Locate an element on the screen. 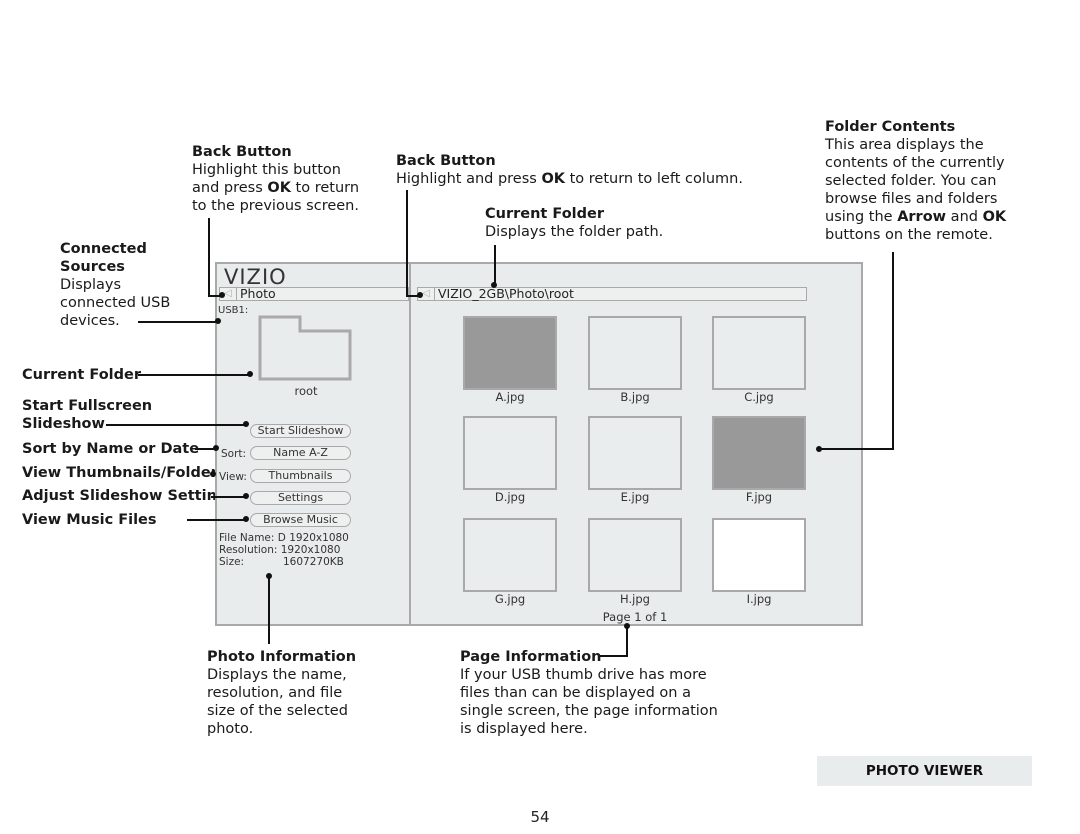 The image size is (1080, 834). settings-button: Settings is located at coordinates (300, 498).